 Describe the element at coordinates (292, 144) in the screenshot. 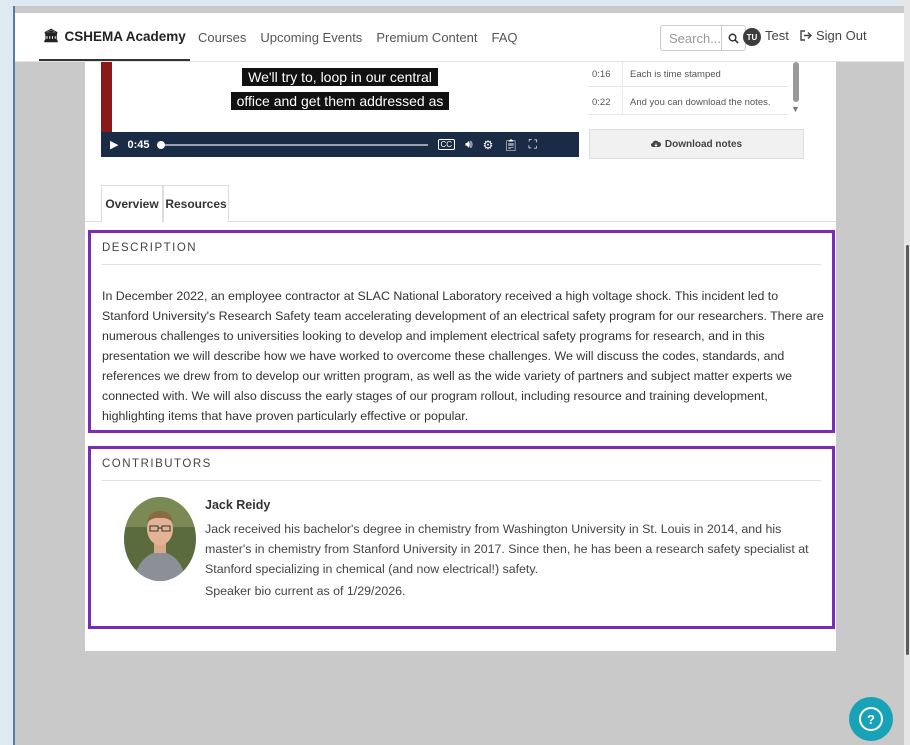

I see `progress-bar` at that location.